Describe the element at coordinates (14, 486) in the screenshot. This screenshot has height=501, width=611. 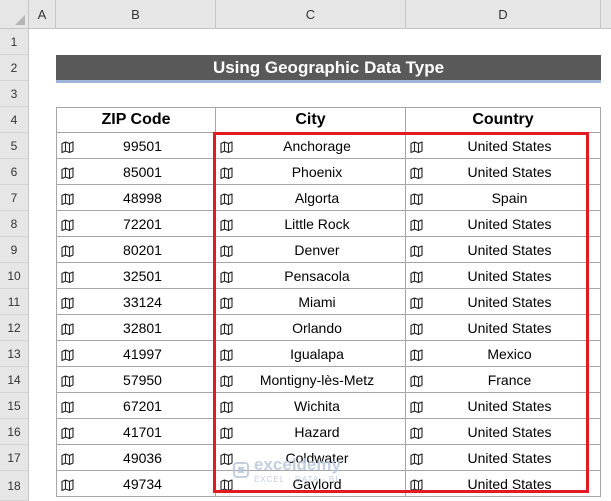
I see `row-header: 18` at that location.